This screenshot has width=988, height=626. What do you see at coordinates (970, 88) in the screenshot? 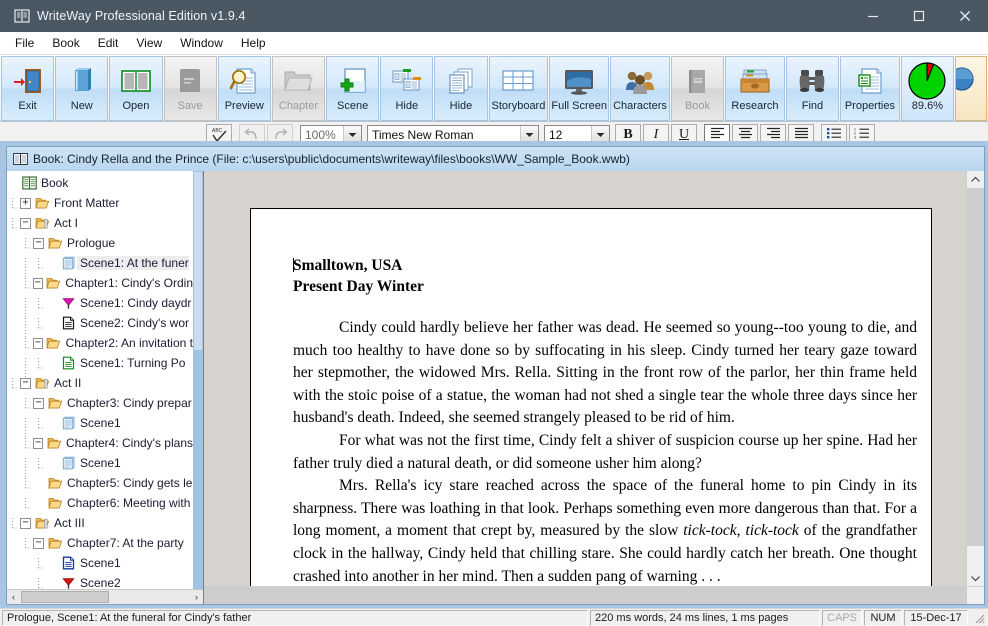
I see `toolbar-button-overflow` at bounding box center [970, 88].